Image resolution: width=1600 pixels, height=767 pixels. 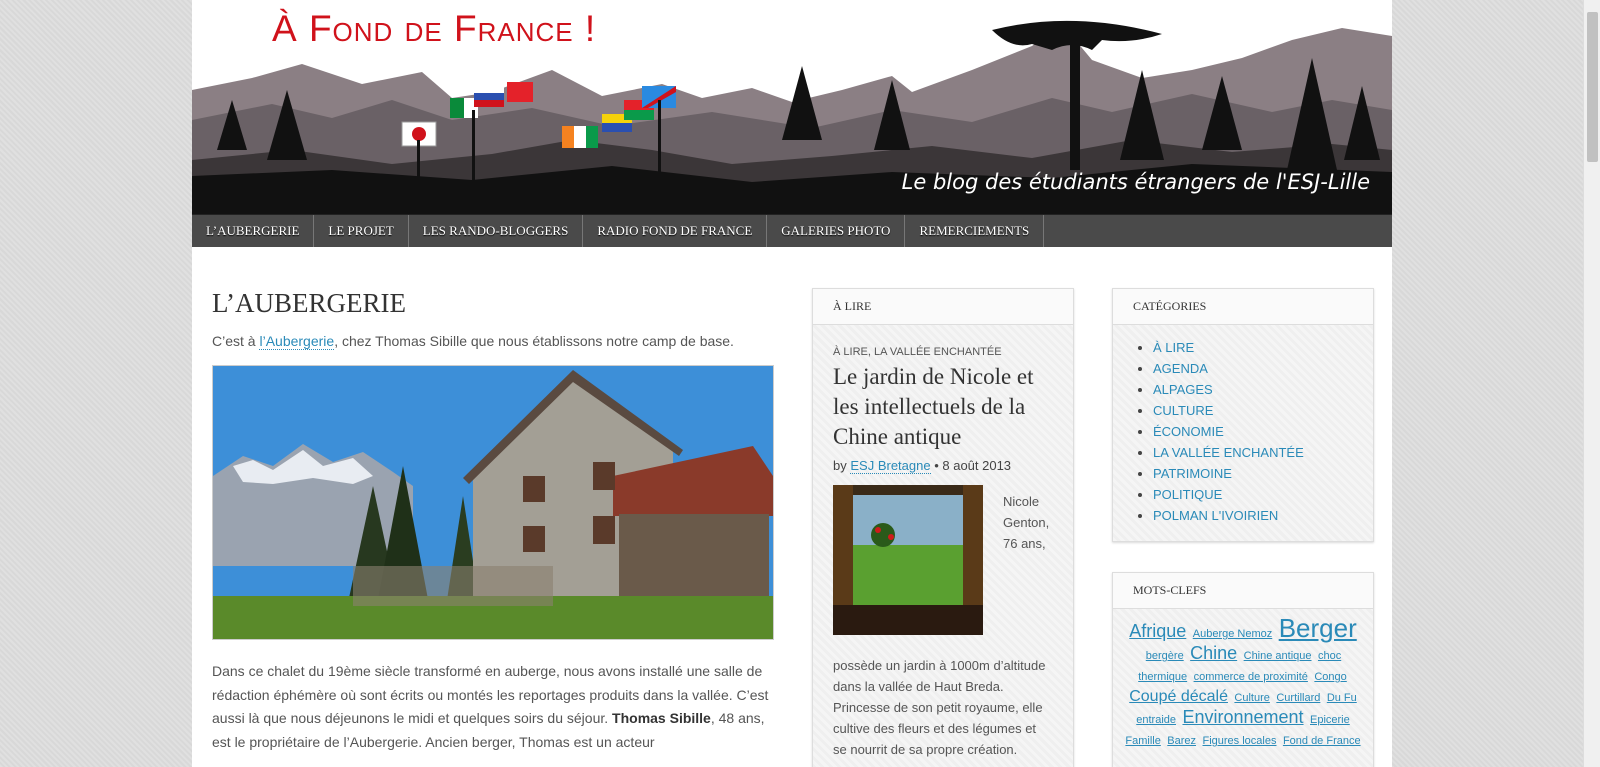 What do you see at coordinates (1342, 698) in the screenshot?
I see `tag-link: Du Fu` at bounding box center [1342, 698].